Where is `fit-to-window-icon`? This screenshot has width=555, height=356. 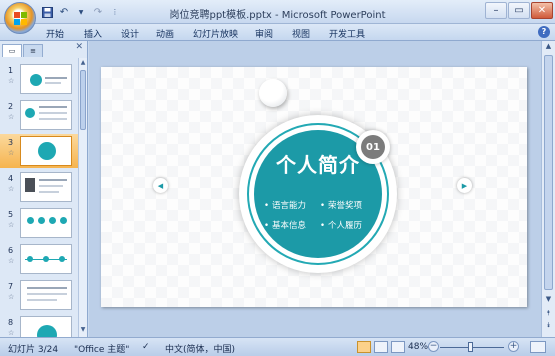 fit-to-window-icon is located at coordinates (538, 347).